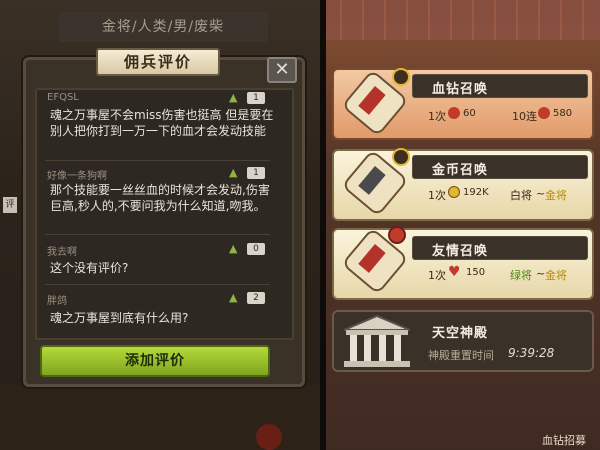  Describe the element at coordinates (323, 225) in the screenshot. I see `pane-divider` at that location.